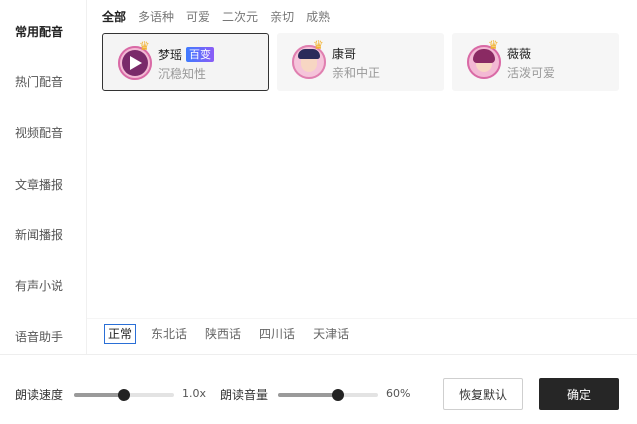 This screenshot has height=424, width=637. Describe the element at coordinates (169, 334) in the screenshot. I see `dialect-northeastern: 东北话` at that location.